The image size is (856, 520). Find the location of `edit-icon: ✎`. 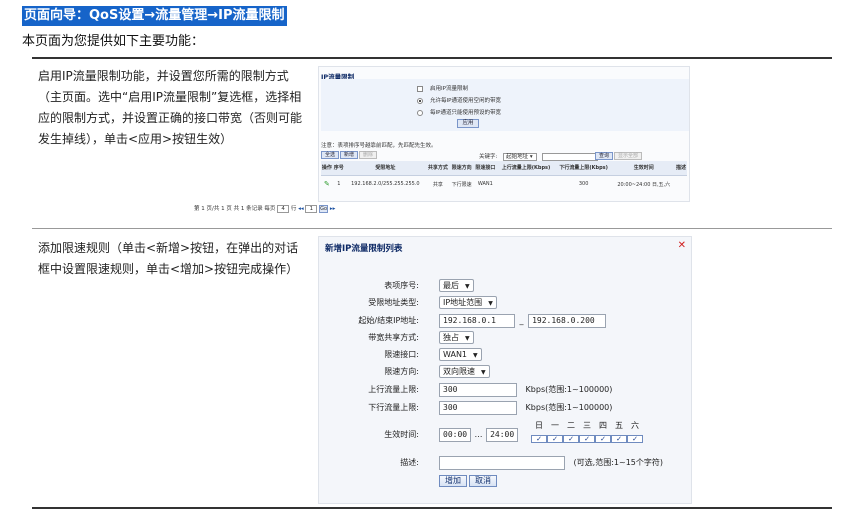

edit-icon: ✎ is located at coordinates (327, 184).